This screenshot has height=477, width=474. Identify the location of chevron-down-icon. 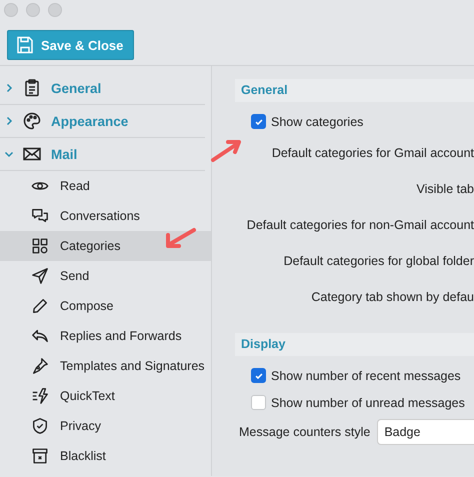
(9, 154).